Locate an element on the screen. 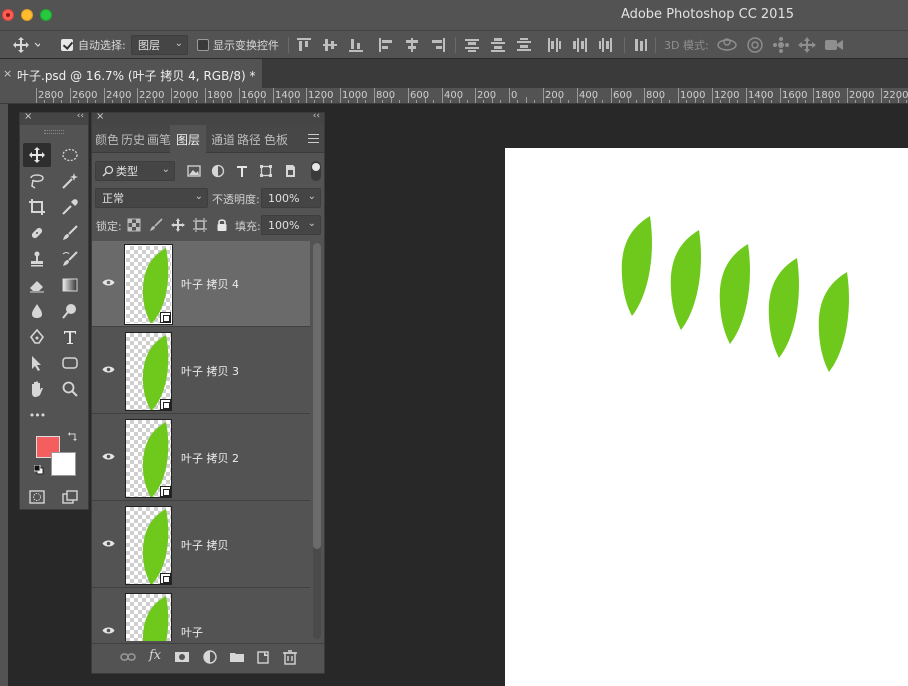 The width and height of the screenshot is (908, 686). tab-paths: 路径 is located at coordinates (249, 139).